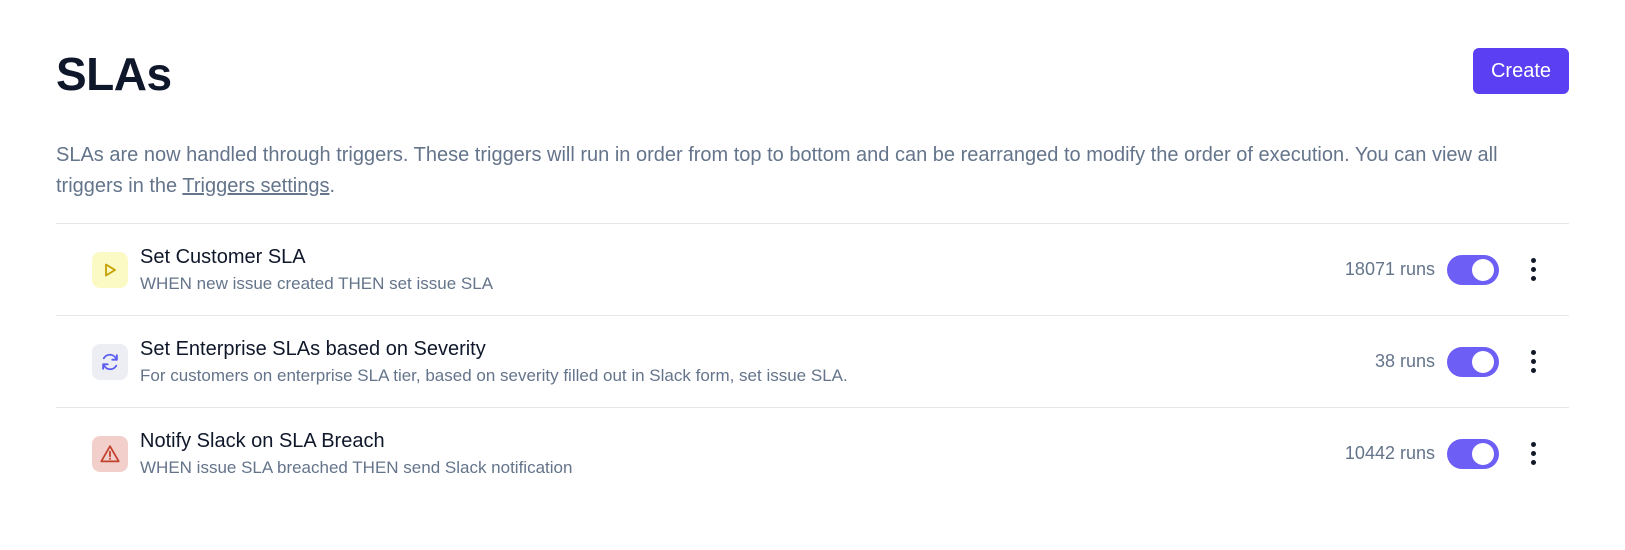  What do you see at coordinates (110, 453) in the screenshot?
I see `warning-icon` at bounding box center [110, 453].